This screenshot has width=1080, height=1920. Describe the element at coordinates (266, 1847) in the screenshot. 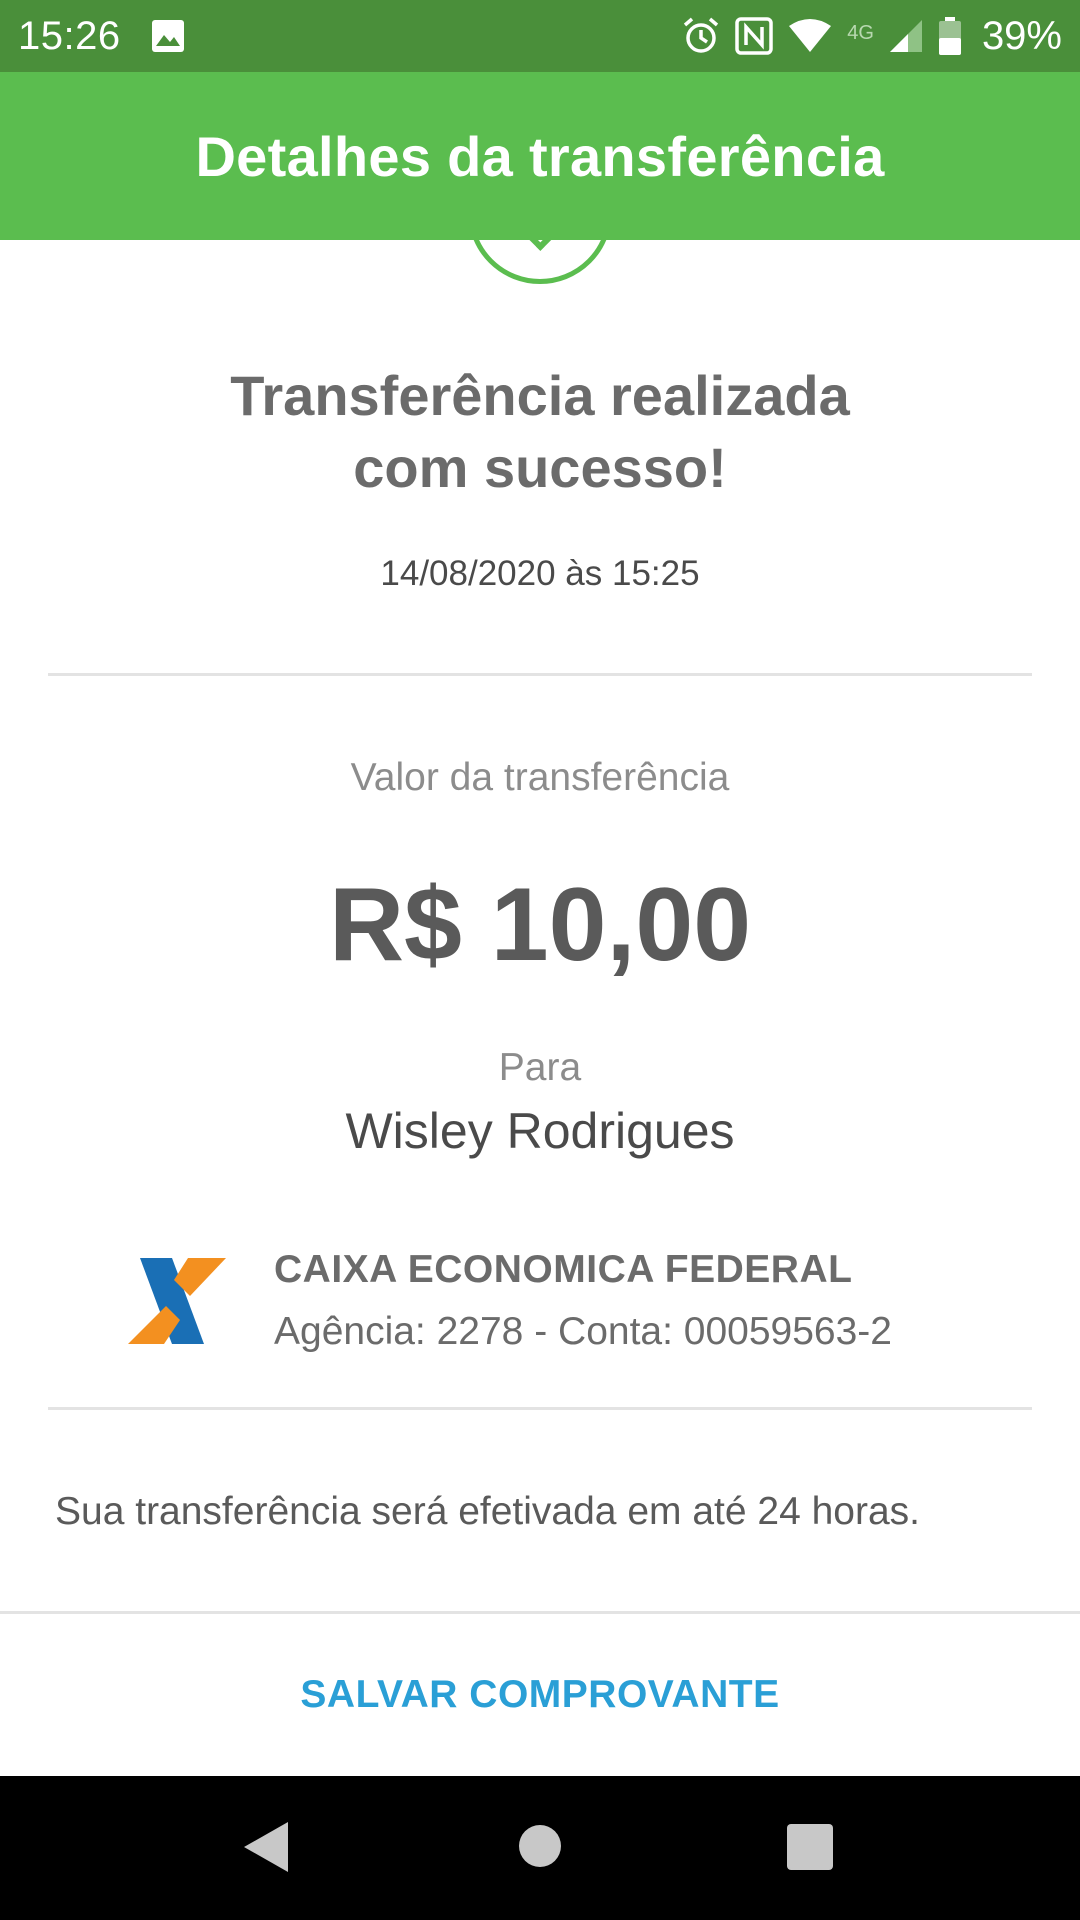

I see `back-icon` at that location.